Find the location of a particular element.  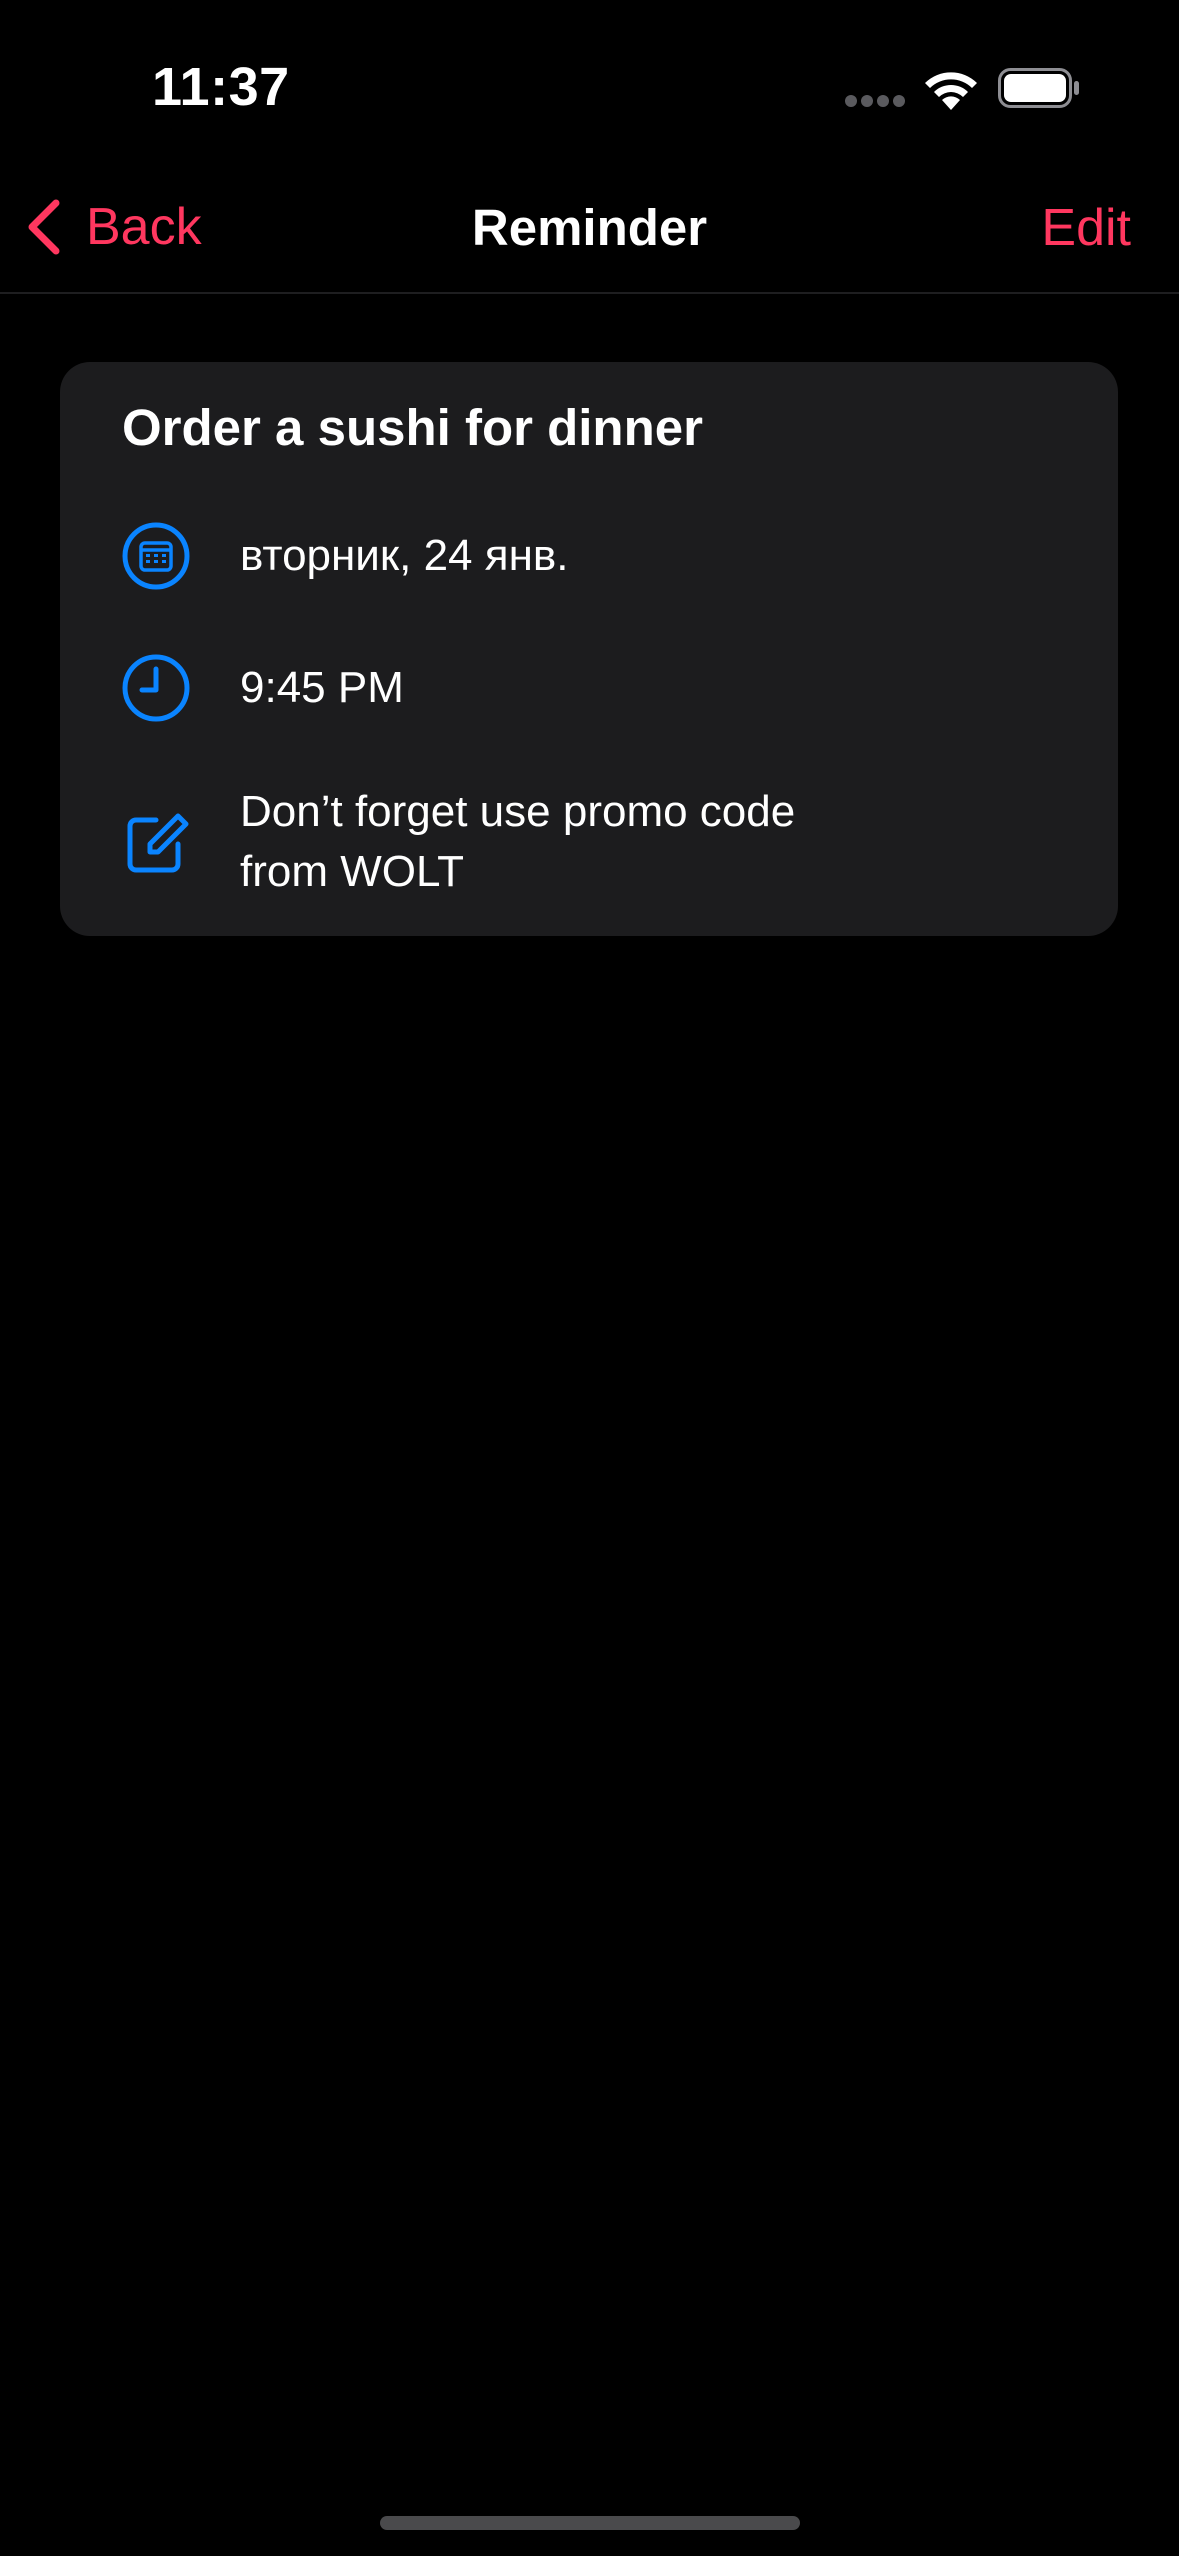

cellular-signal-icon is located at coordinates (875, 101).